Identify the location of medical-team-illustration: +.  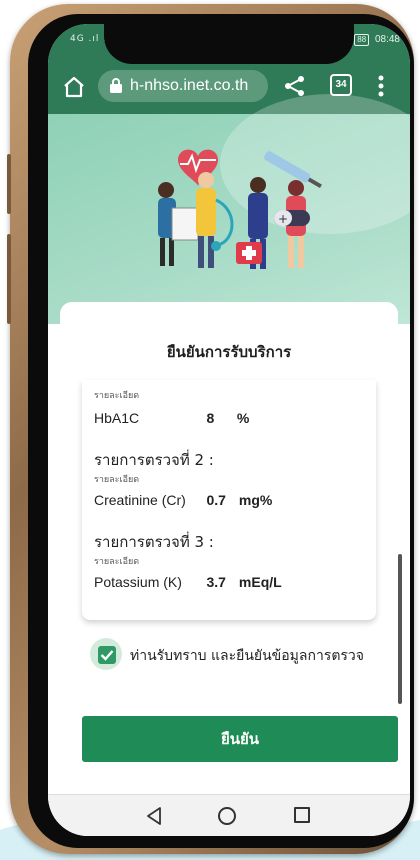
(240, 209).